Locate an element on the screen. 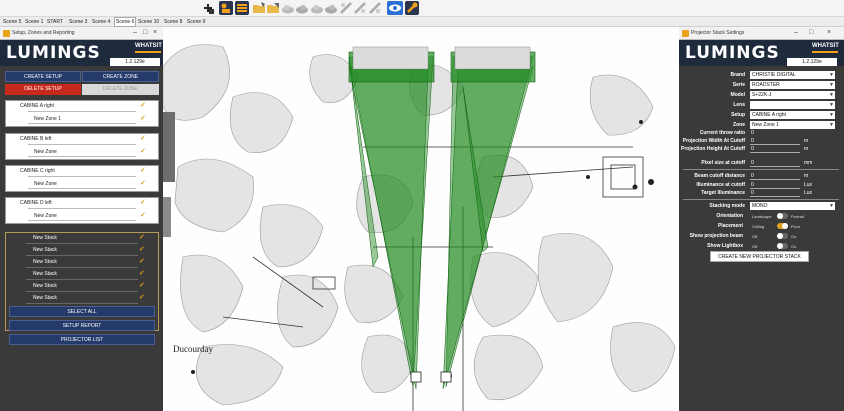 Image resolution: width=844 pixels, height=411 pixels. wrench-icon is located at coordinates (412, 8).